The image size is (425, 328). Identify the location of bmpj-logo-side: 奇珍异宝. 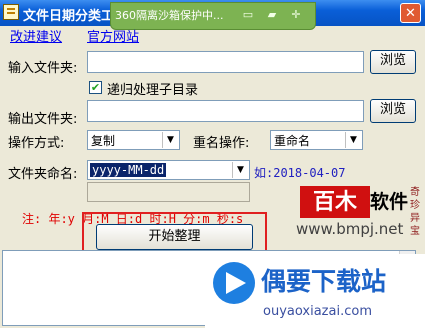
(415, 212).